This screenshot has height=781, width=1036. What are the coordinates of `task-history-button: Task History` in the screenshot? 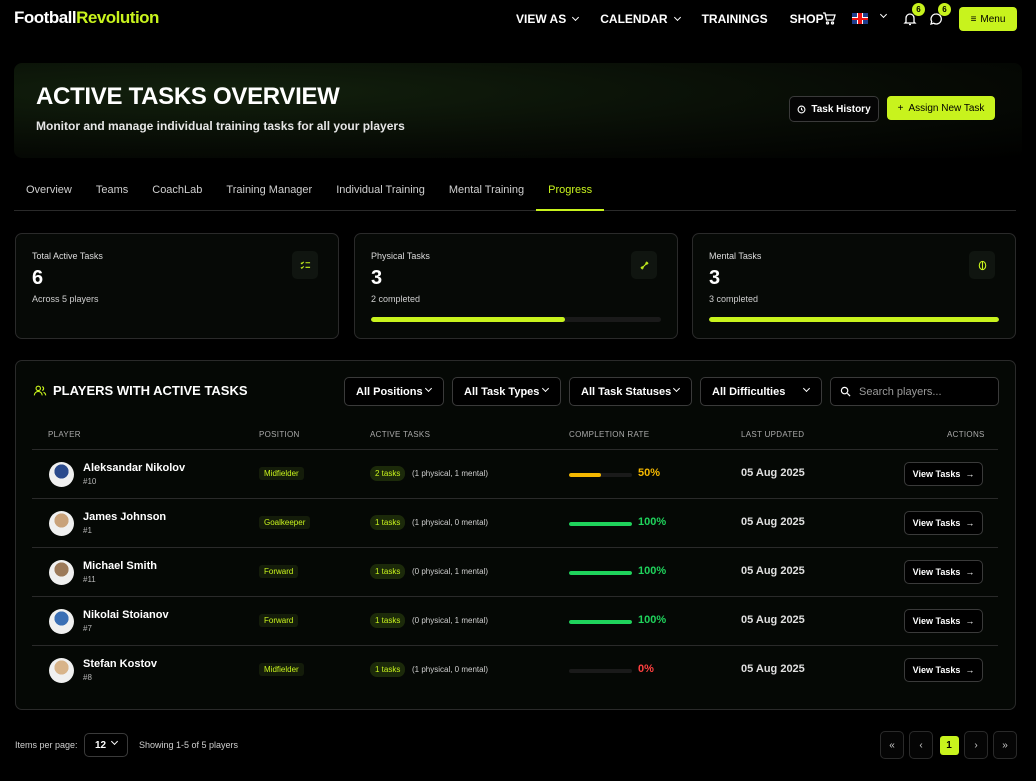 It's located at (834, 109).